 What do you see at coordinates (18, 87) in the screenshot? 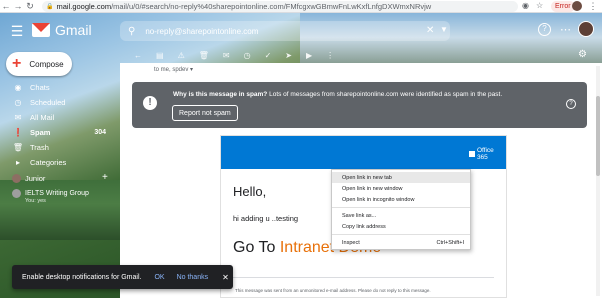
I see `chat-icon: ◉` at bounding box center [18, 87].